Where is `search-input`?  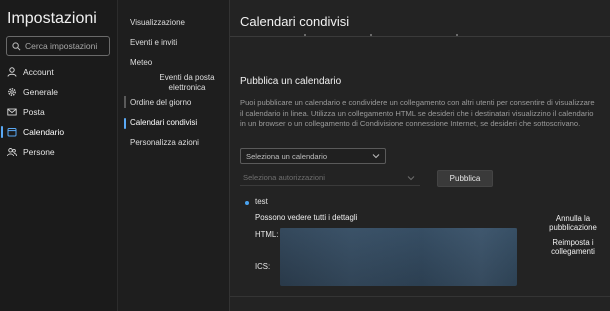 search-input is located at coordinates (66, 46).